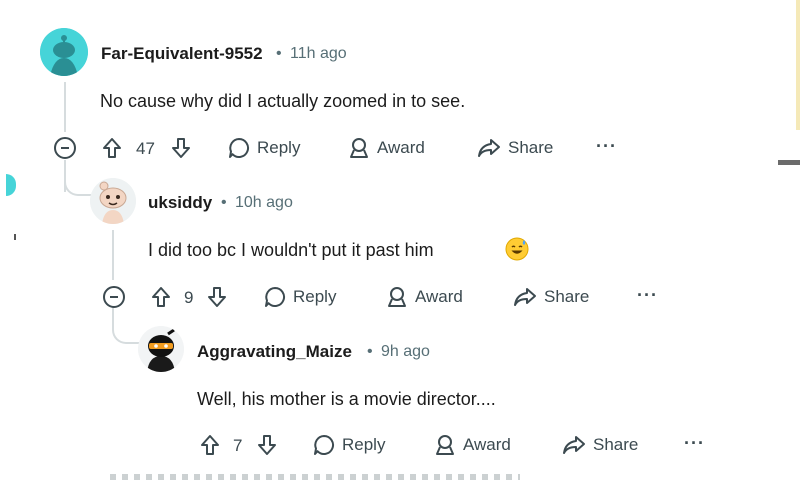 The height and width of the screenshot is (480, 800). I want to click on vote-count: 9, so click(189, 297).